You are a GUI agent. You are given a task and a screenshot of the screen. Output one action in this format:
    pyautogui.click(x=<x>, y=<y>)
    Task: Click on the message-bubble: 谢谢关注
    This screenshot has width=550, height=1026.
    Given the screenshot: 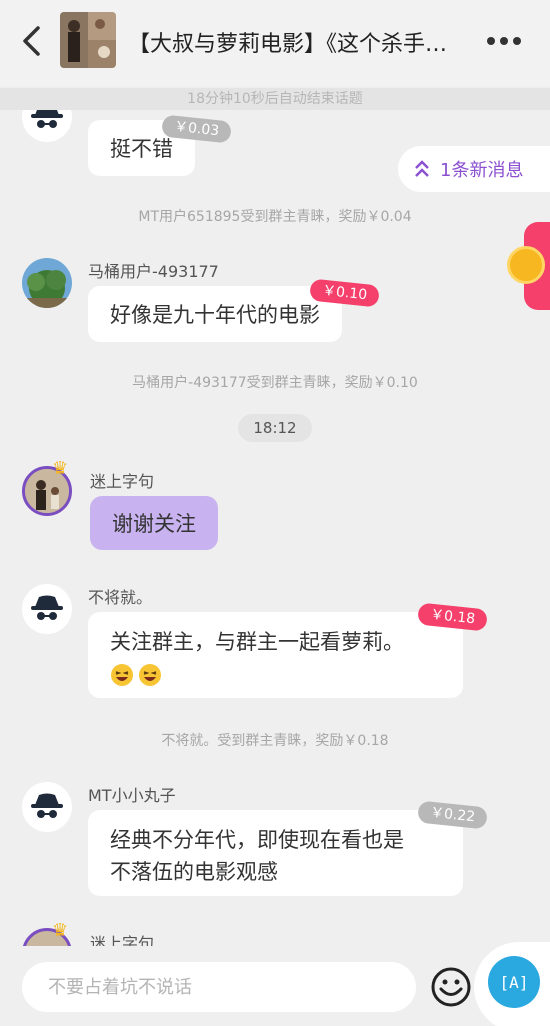 What is the action you would take?
    pyautogui.click(x=154, y=523)
    